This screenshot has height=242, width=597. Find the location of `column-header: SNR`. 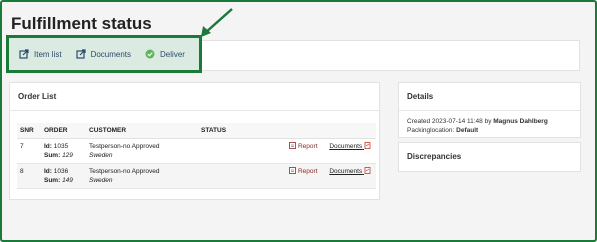

column-header: SNR is located at coordinates (29, 131).